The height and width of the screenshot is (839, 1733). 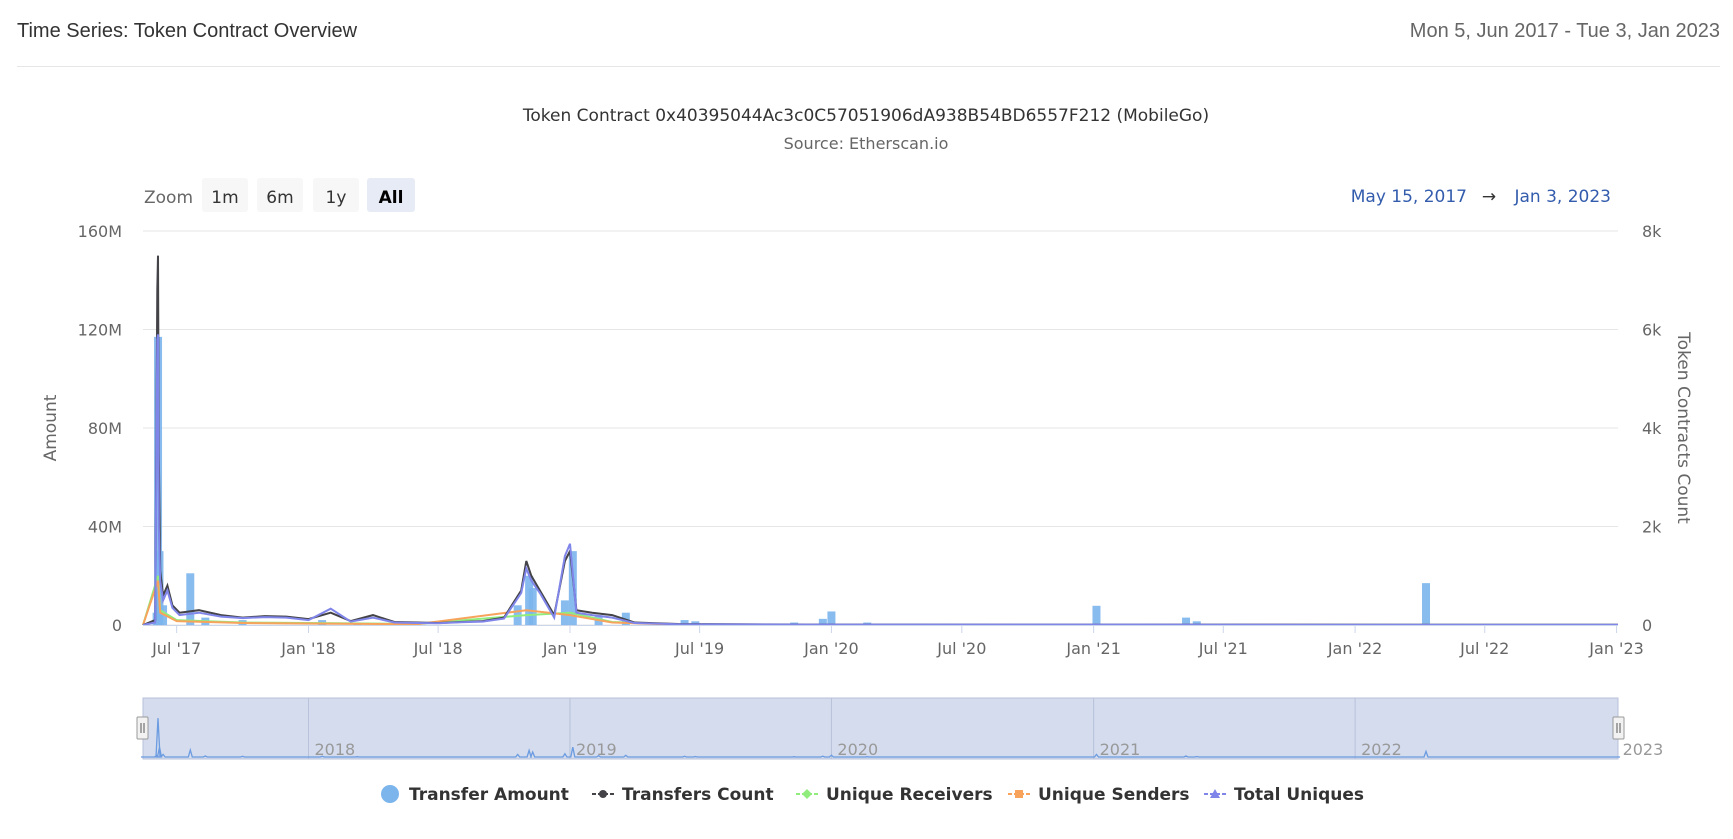 I want to click on legend-total-uniques: Total Uniques, so click(x=1284, y=795).